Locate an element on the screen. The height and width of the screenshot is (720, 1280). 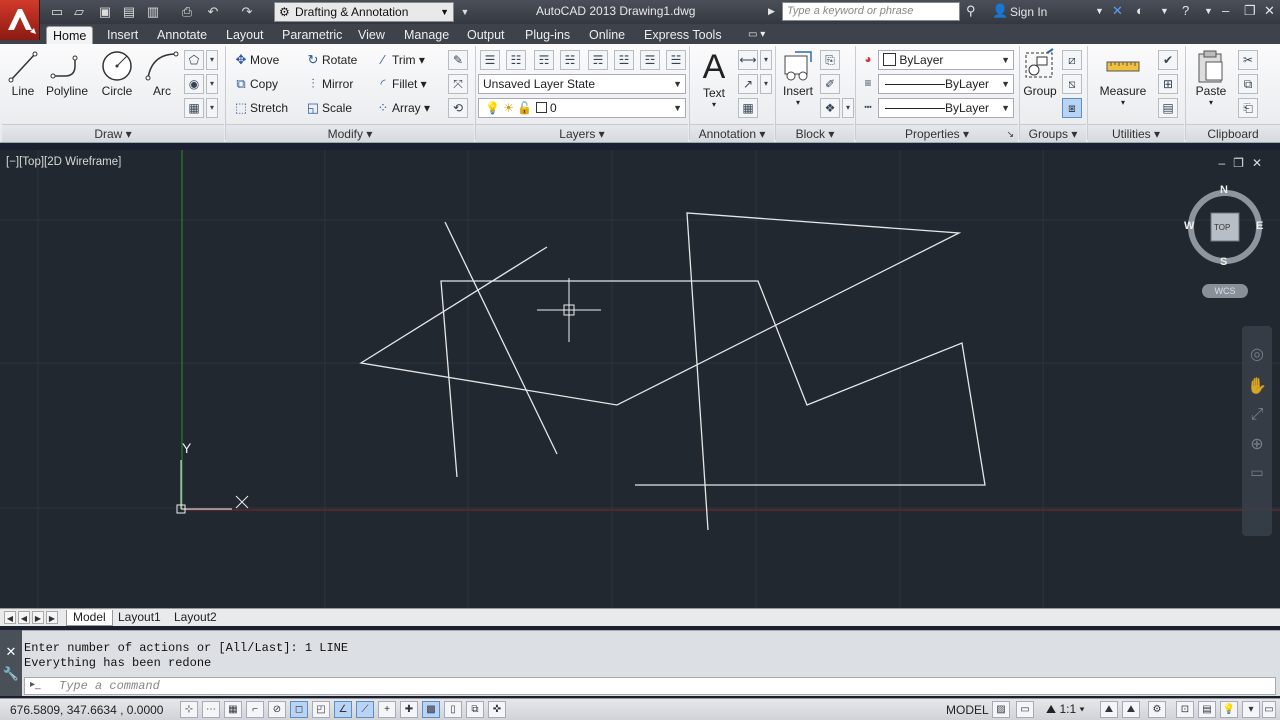
infer-constraints-icon: ⊹ is located at coordinates (189, 709).